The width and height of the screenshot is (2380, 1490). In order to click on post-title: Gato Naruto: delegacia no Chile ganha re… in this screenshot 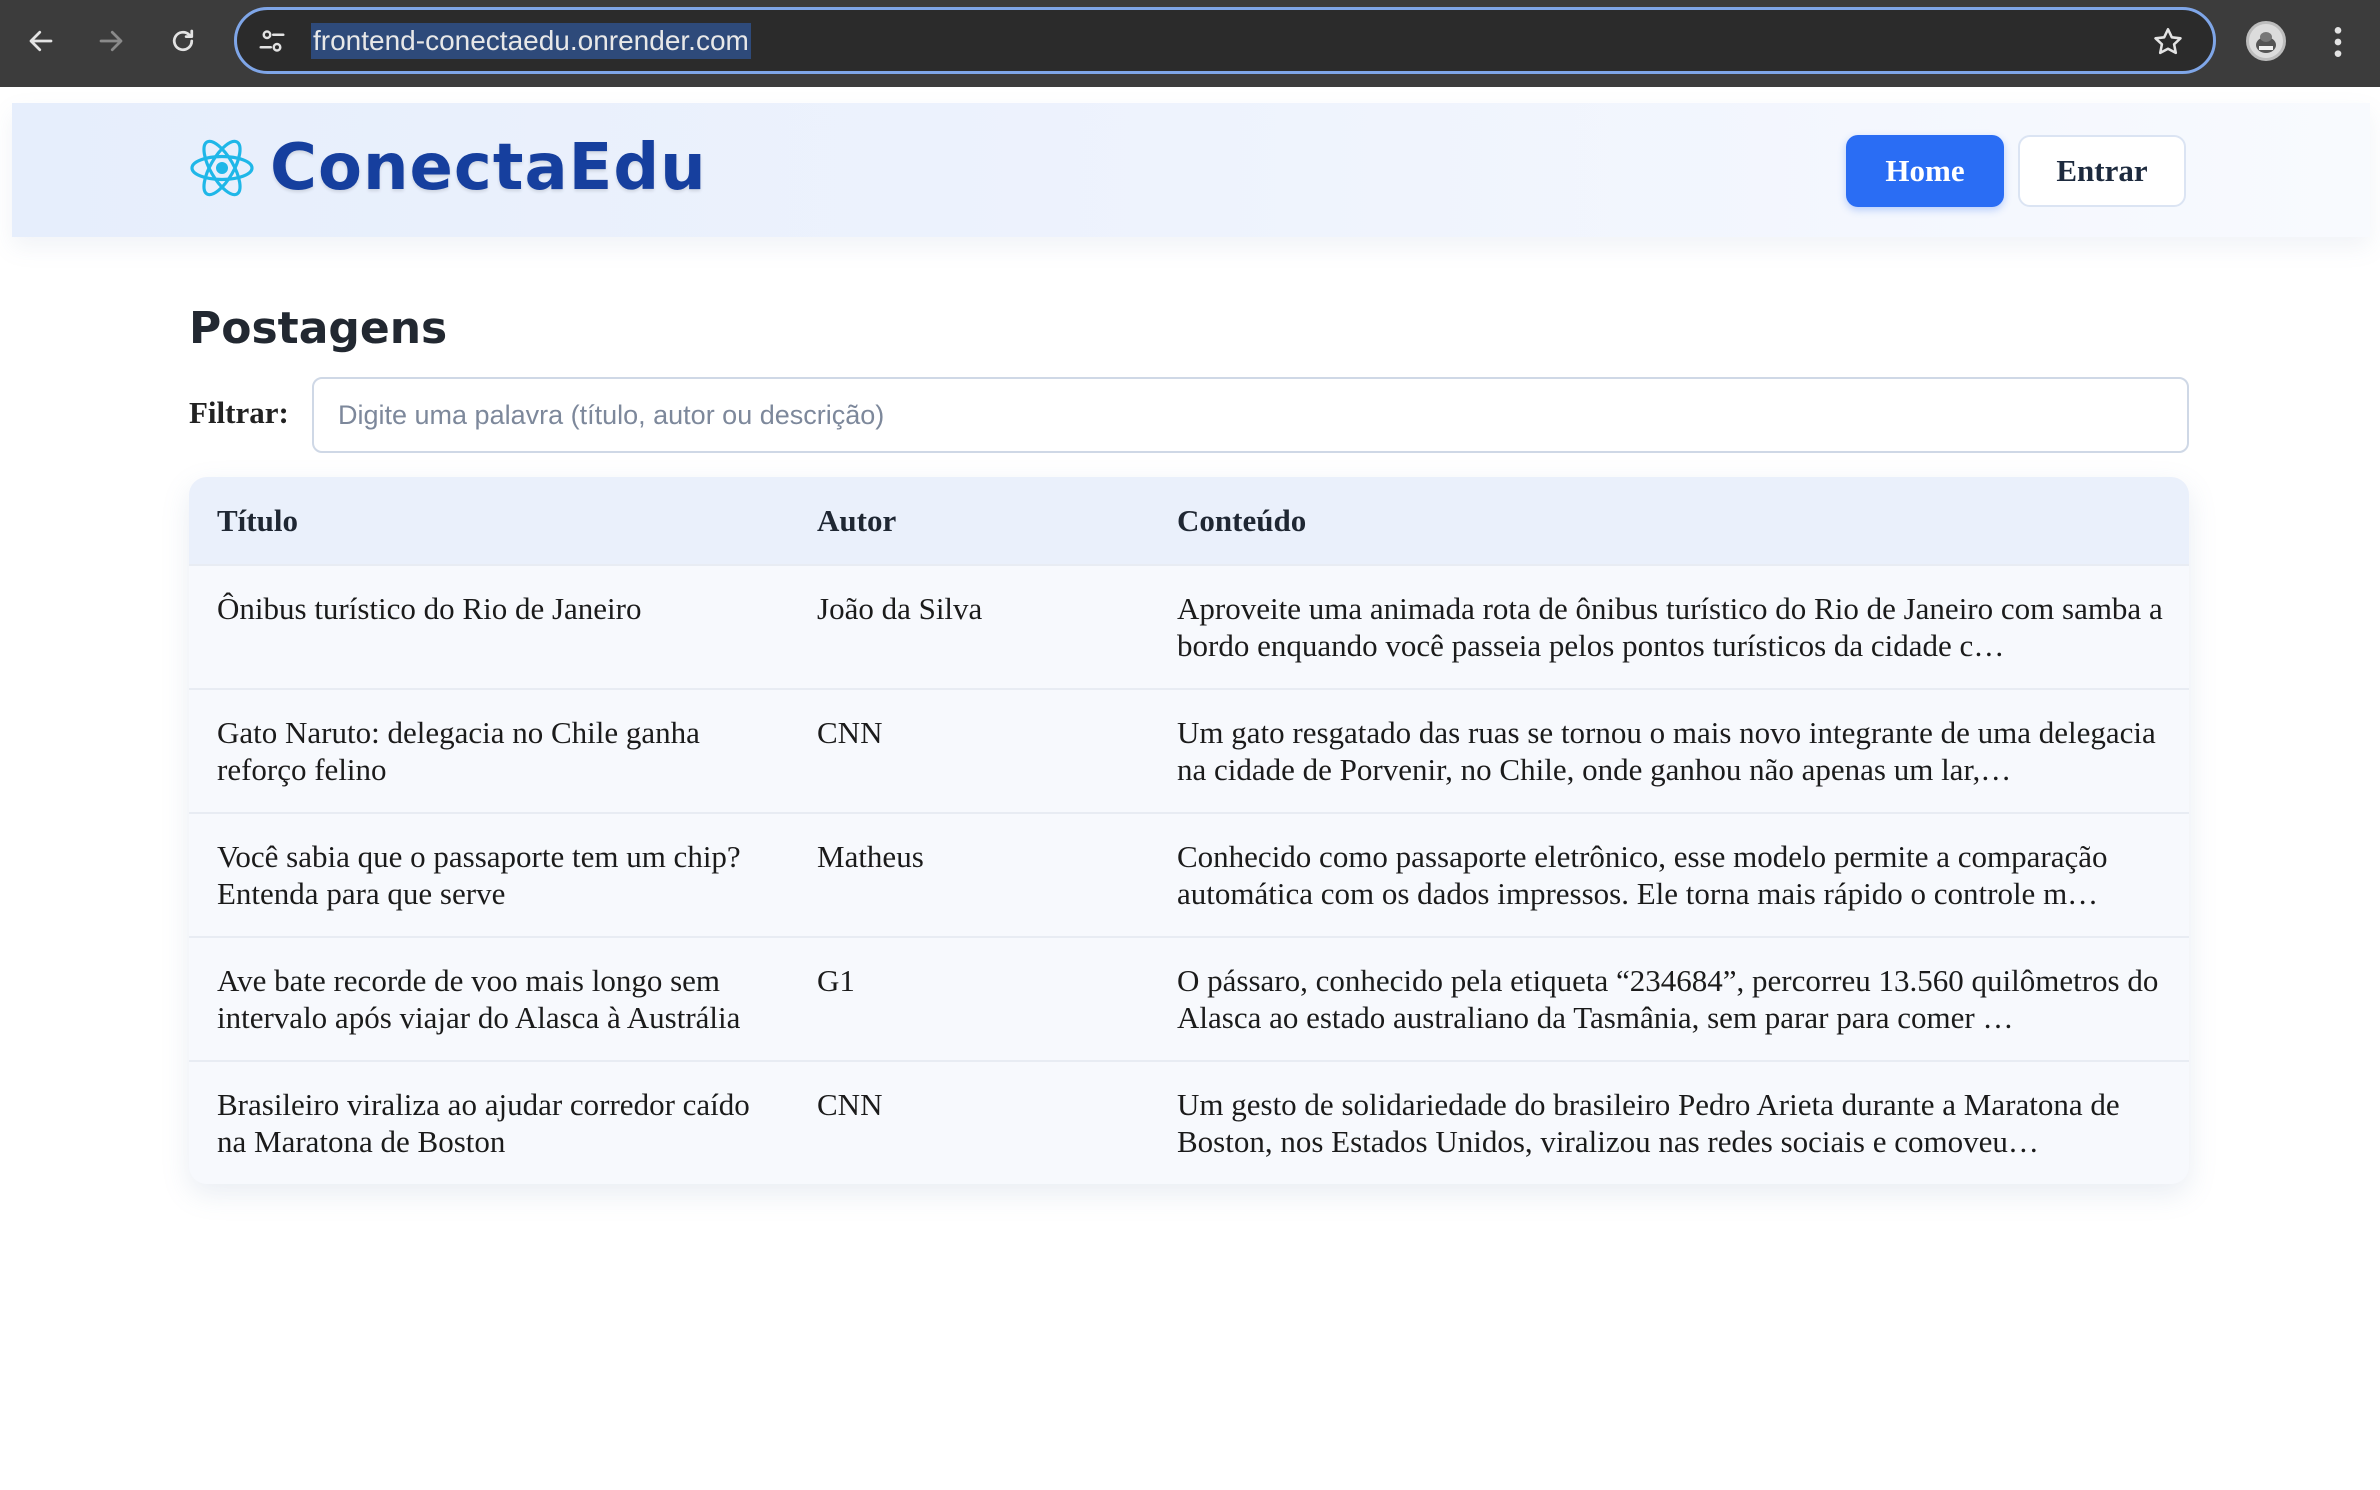, I will do `click(489, 750)`.